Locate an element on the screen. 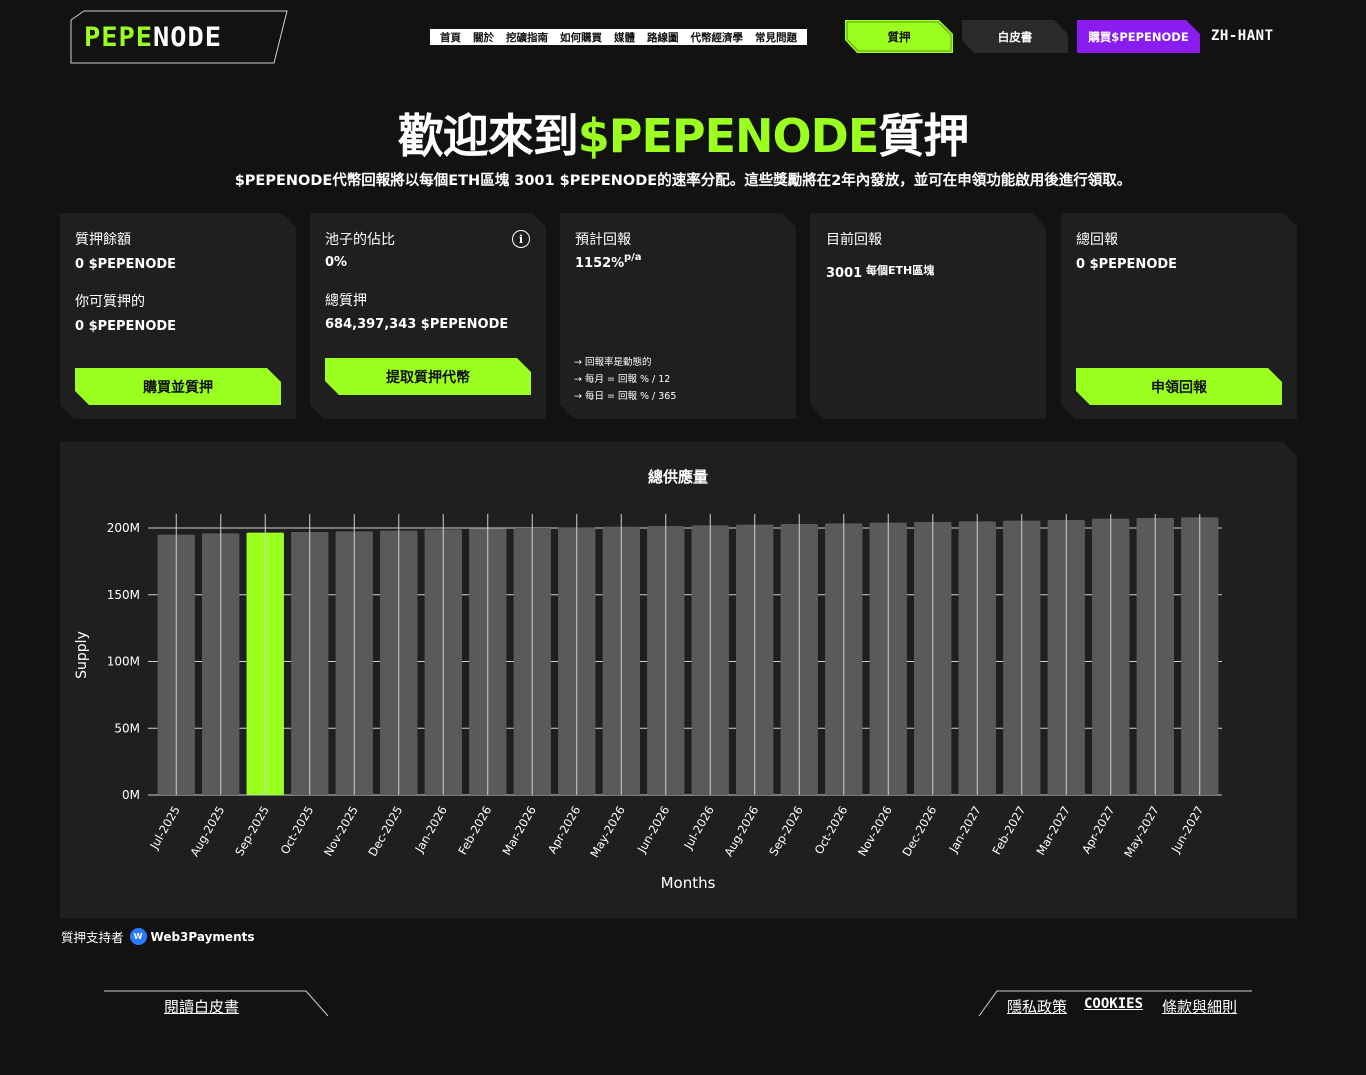 The image size is (1366, 1075). estimated-rewards-label: 預計回報 is located at coordinates (603, 240).